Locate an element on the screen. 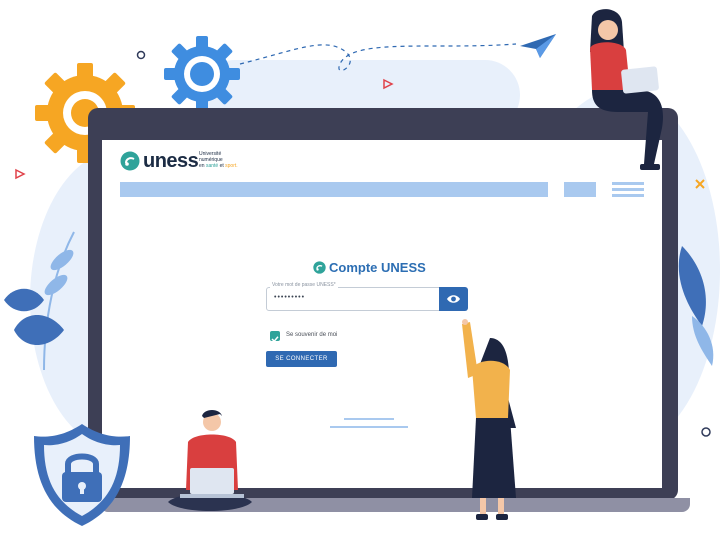 This screenshot has height=534, width=726. nav-button is located at coordinates (580, 189).